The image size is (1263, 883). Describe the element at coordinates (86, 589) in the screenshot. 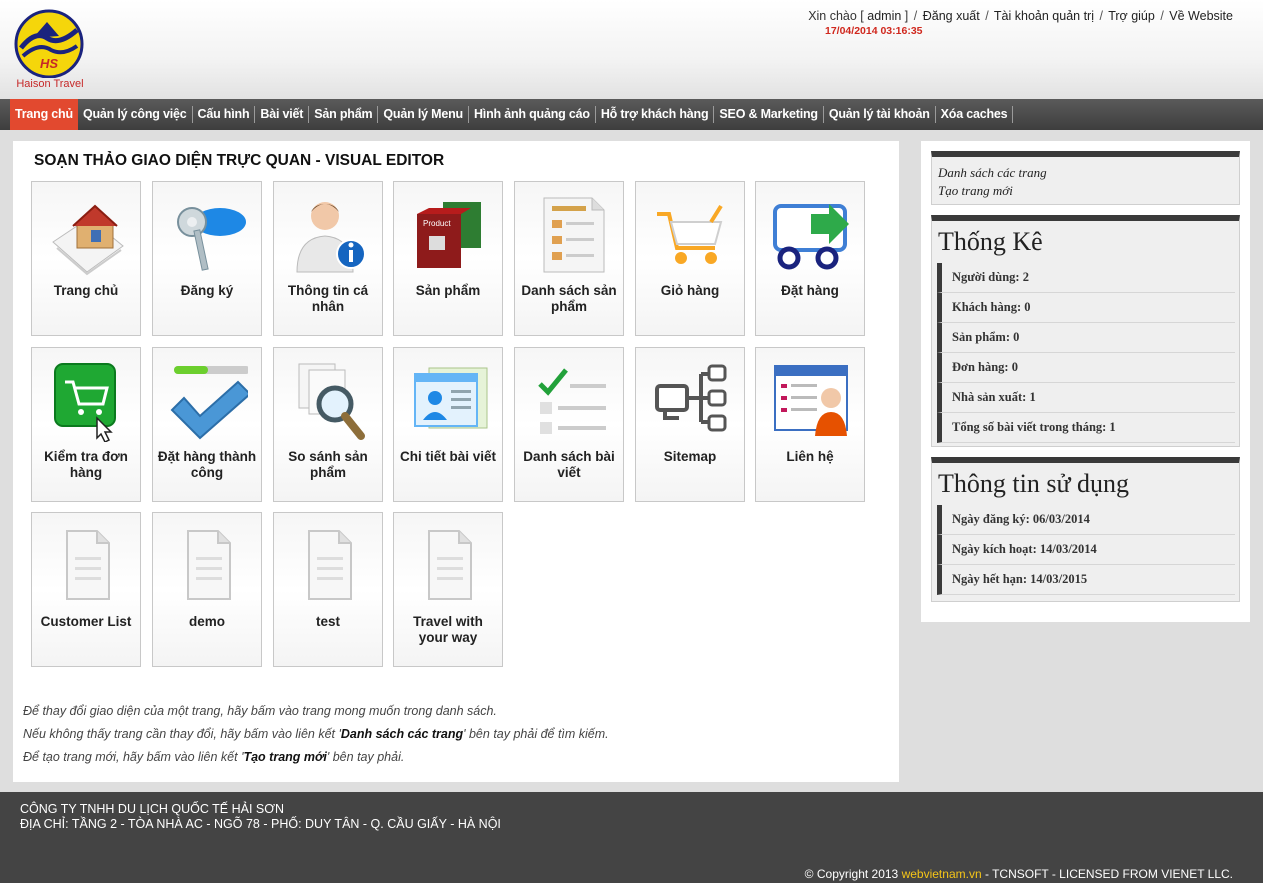

I see `tile-customer-list: Customer List` at that location.